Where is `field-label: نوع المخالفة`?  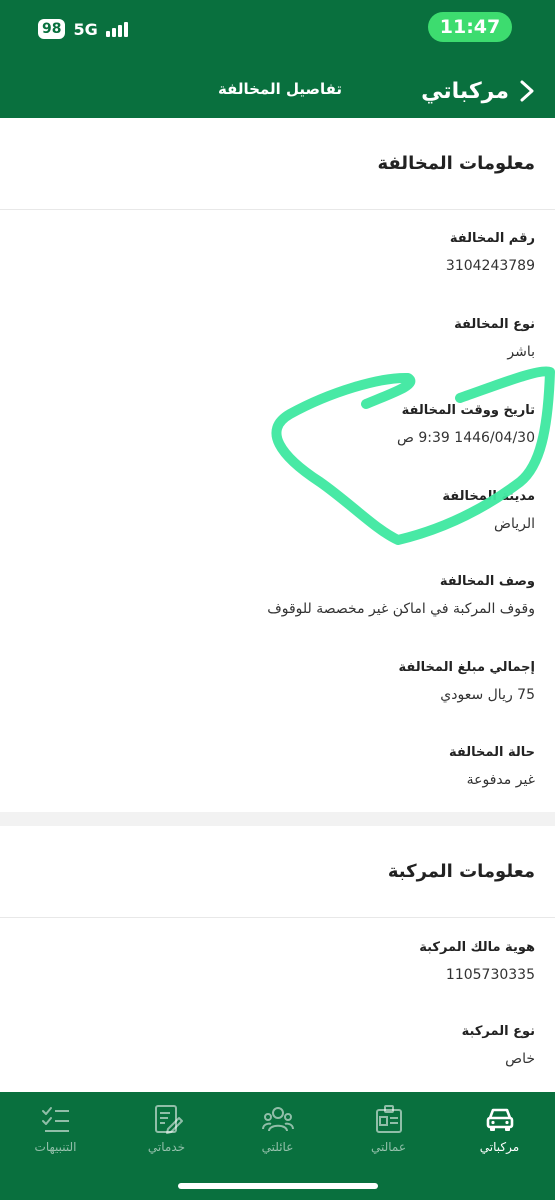
field-label: نوع المخالفة is located at coordinates (494, 324).